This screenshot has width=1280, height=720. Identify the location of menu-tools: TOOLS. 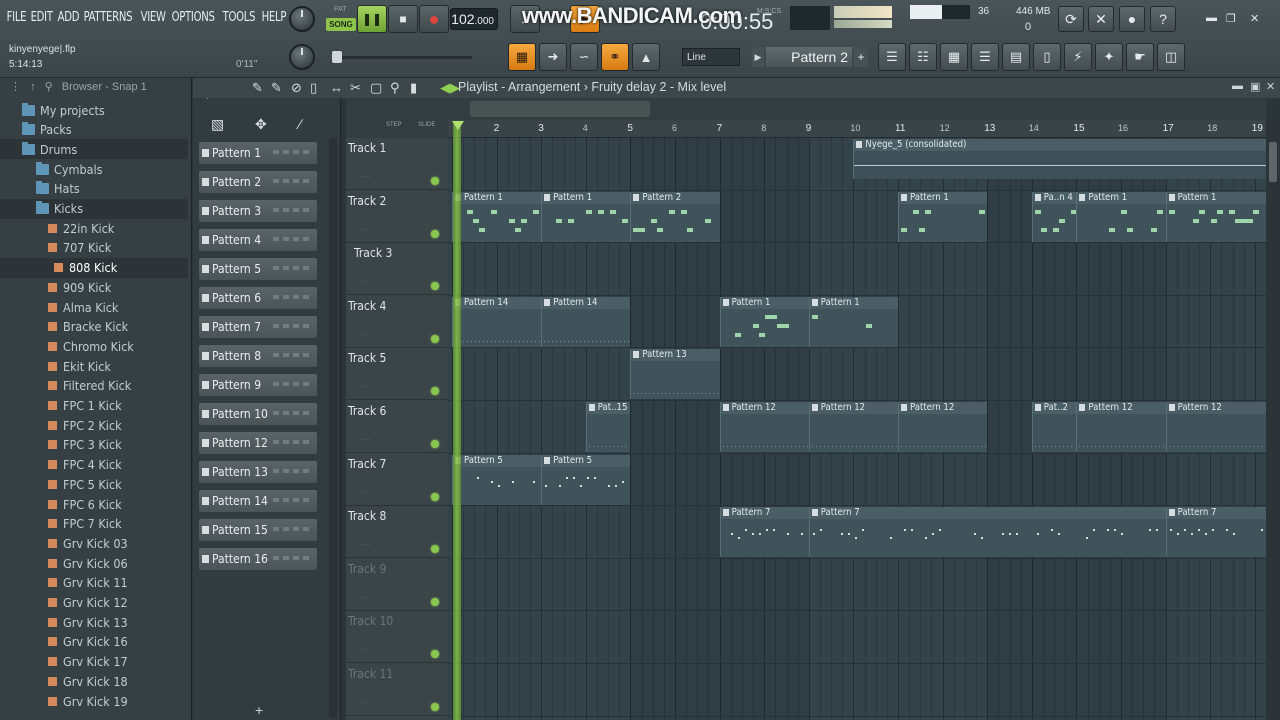
(239, 17).